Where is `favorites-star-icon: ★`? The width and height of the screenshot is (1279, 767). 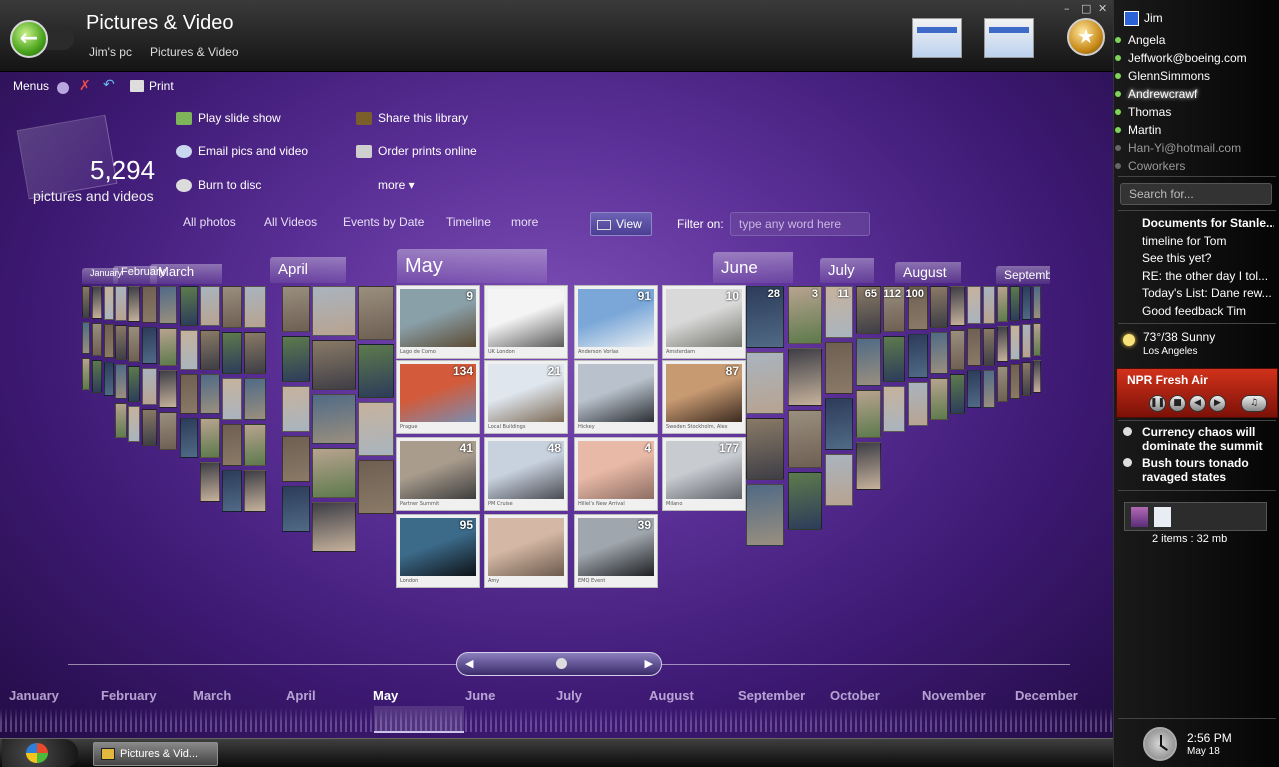
favorites-star-icon: ★ is located at coordinates (1086, 37).